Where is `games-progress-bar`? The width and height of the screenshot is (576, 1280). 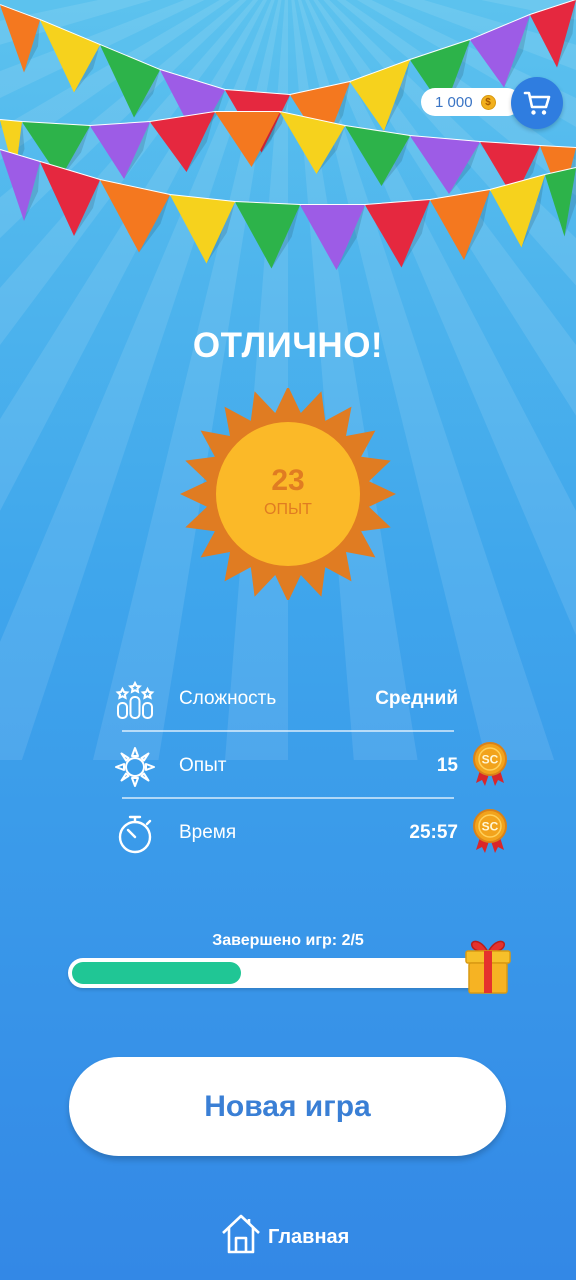 games-progress-bar is located at coordinates (283, 973).